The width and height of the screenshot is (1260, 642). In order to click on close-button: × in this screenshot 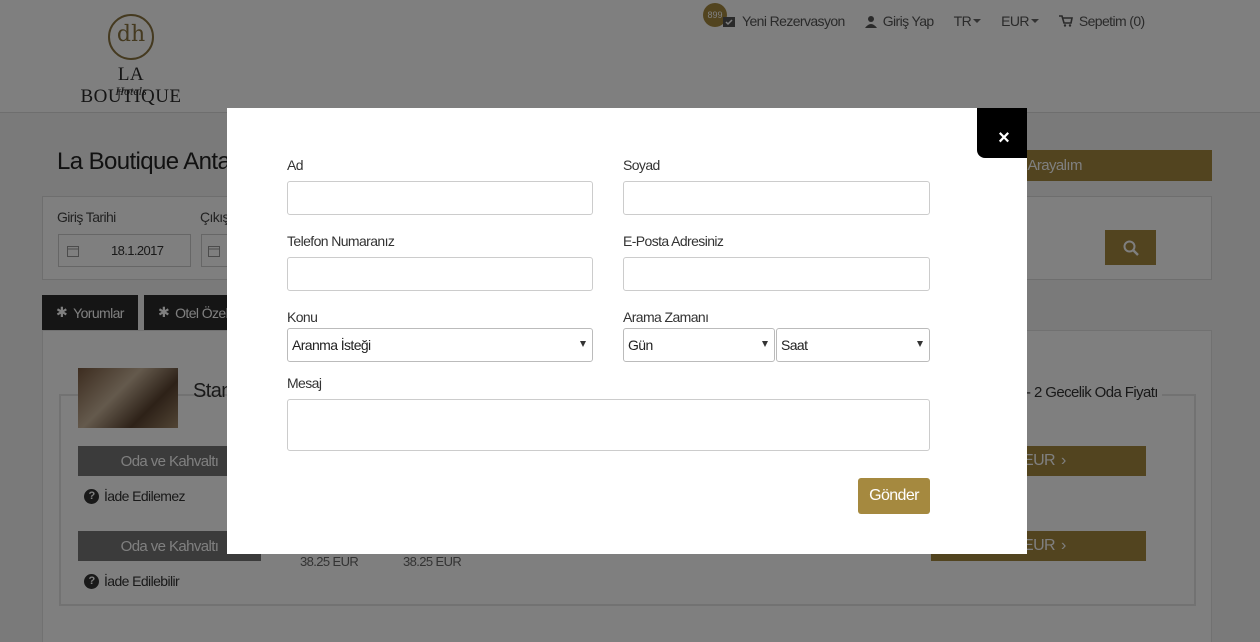, I will do `click(1002, 133)`.